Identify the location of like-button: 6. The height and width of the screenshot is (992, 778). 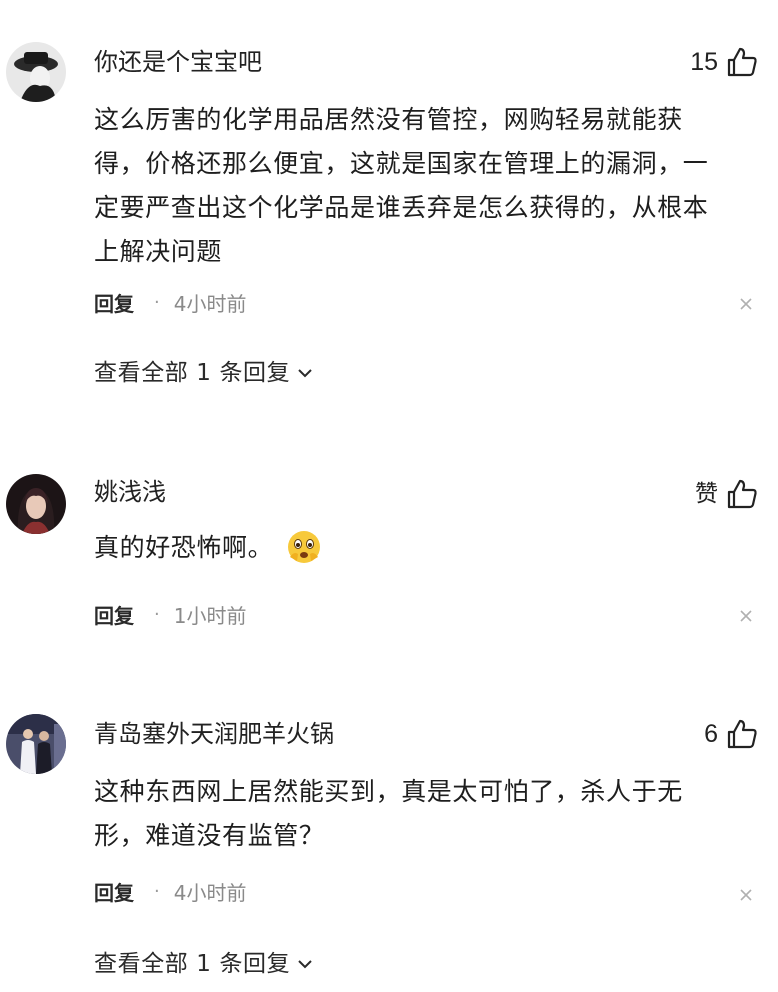
(731, 734).